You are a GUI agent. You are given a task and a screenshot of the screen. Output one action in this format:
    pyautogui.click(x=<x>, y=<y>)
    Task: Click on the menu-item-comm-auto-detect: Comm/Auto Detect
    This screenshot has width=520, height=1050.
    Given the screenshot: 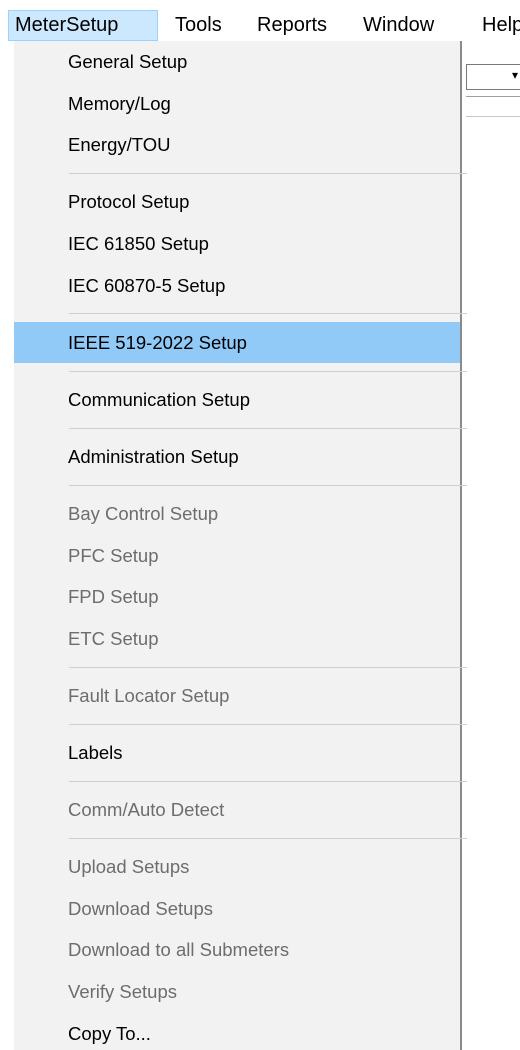 What is the action you would take?
    pyautogui.click(x=146, y=809)
    